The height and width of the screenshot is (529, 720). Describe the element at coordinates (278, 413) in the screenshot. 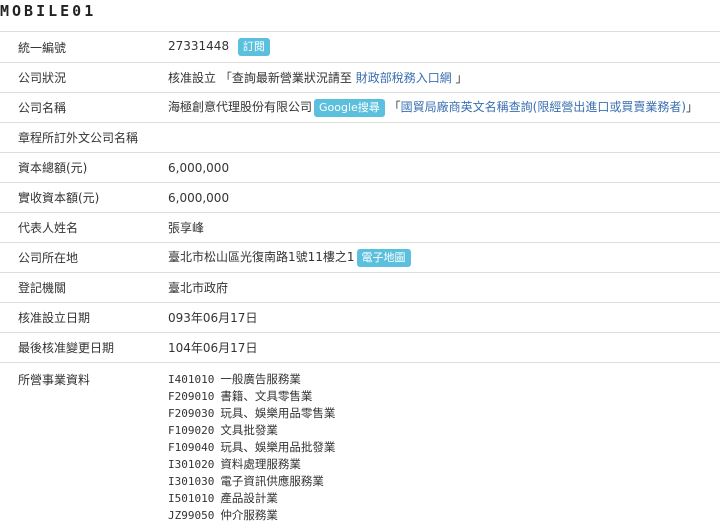

I see `business-name: 玩具、娛樂用品零售業` at that location.